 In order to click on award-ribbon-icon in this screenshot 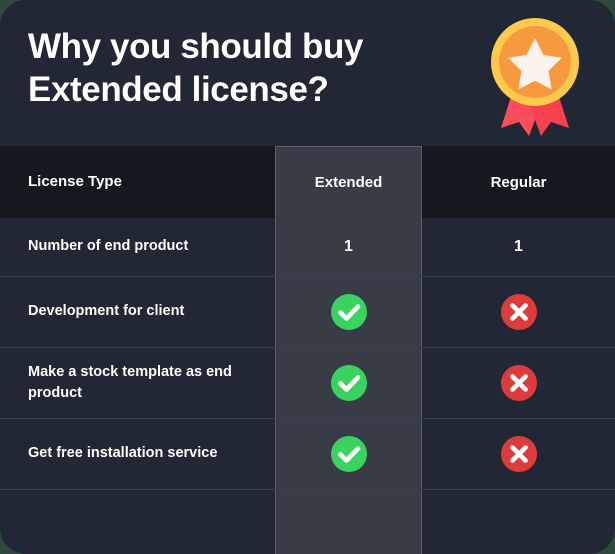, I will do `click(535, 74)`.